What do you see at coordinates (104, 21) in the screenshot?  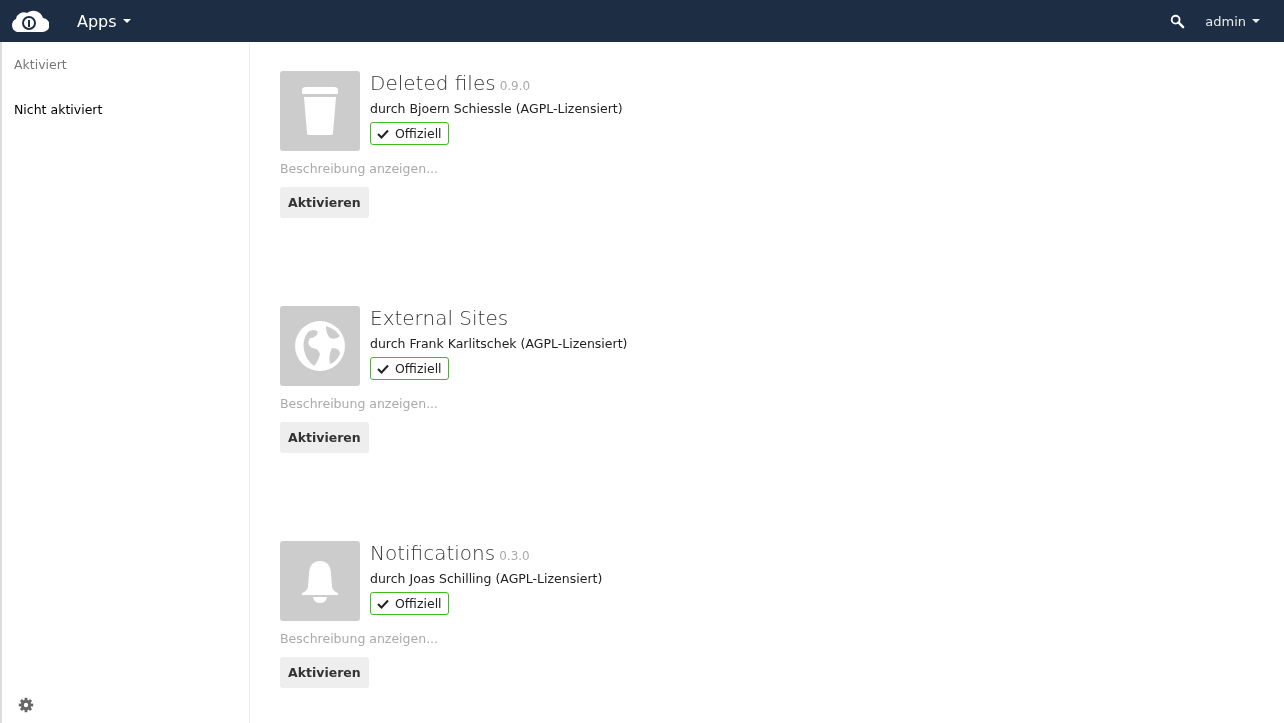 I see `apps-menu: Apps` at bounding box center [104, 21].